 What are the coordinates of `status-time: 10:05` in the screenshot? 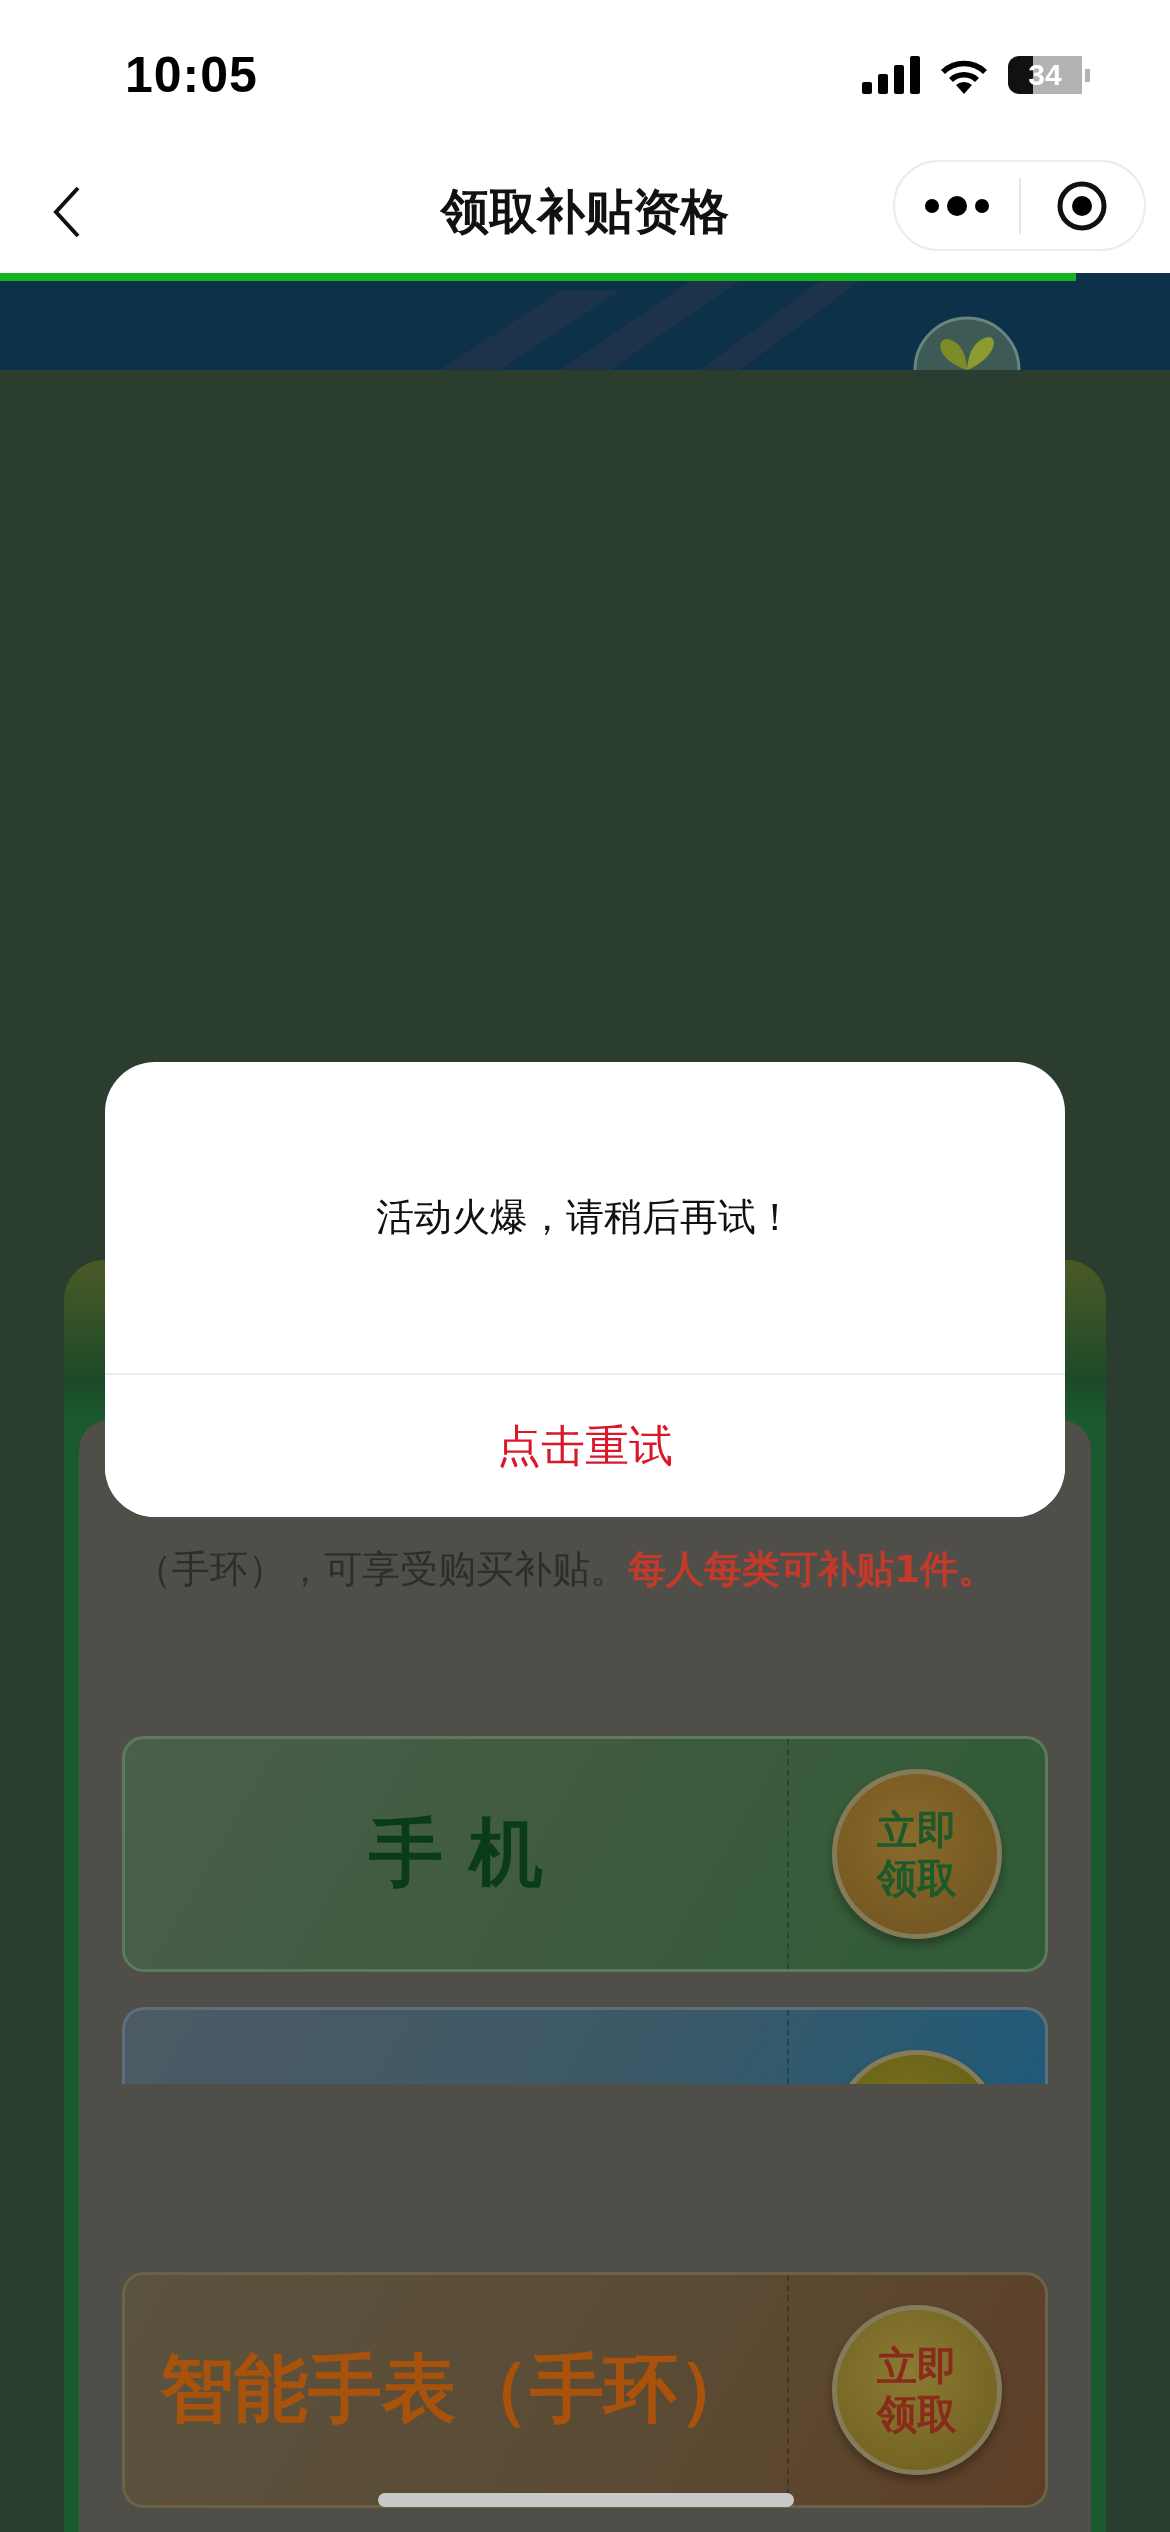 It's located at (191, 75).